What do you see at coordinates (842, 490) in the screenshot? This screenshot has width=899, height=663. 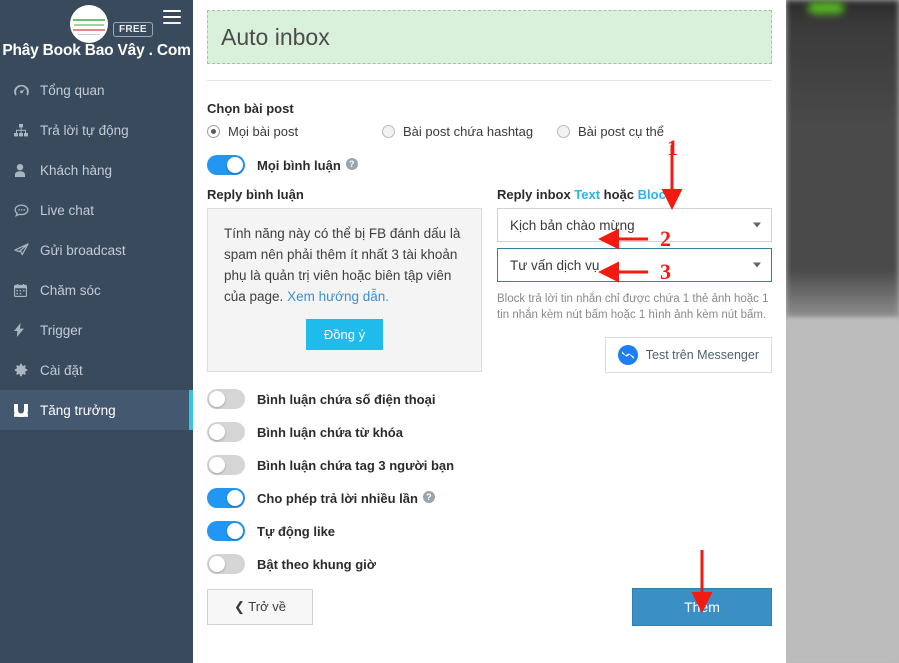 I see `backdrop-light-region` at bounding box center [842, 490].